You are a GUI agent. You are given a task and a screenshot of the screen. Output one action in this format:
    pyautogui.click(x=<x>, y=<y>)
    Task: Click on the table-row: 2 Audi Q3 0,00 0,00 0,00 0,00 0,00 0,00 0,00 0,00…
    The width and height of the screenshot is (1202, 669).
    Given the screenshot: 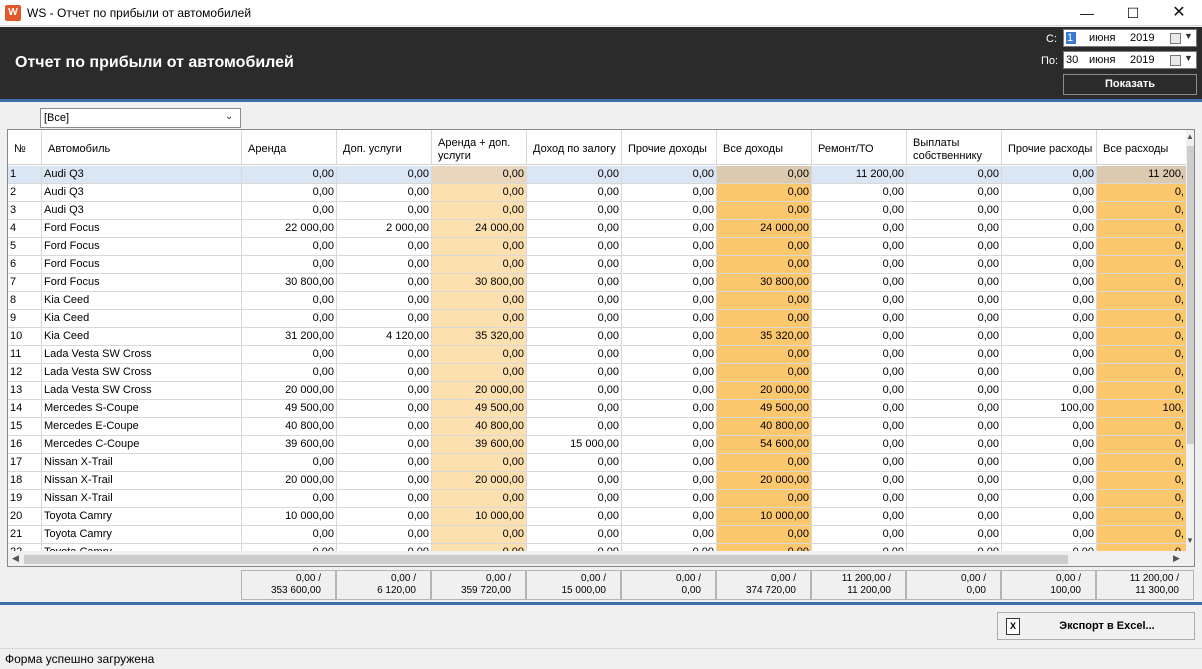 What is the action you would take?
    pyautogui.click(x=597, y=193)
    